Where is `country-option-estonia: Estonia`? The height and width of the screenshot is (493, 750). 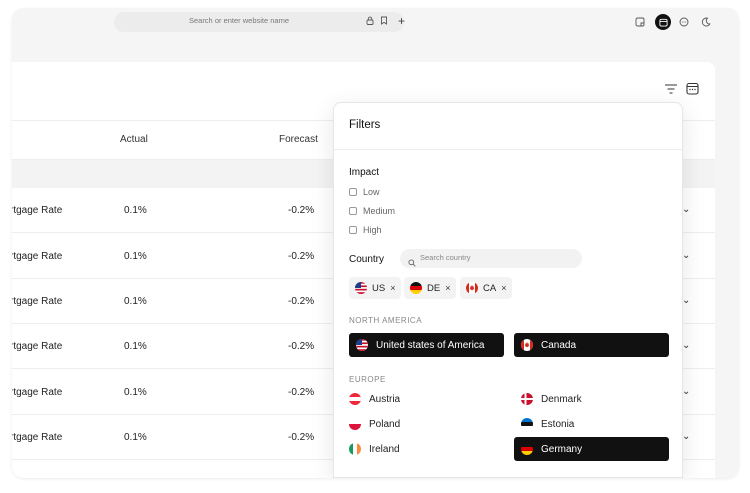
country-option-estonia: Estonia is located at coordinates (591, 424).